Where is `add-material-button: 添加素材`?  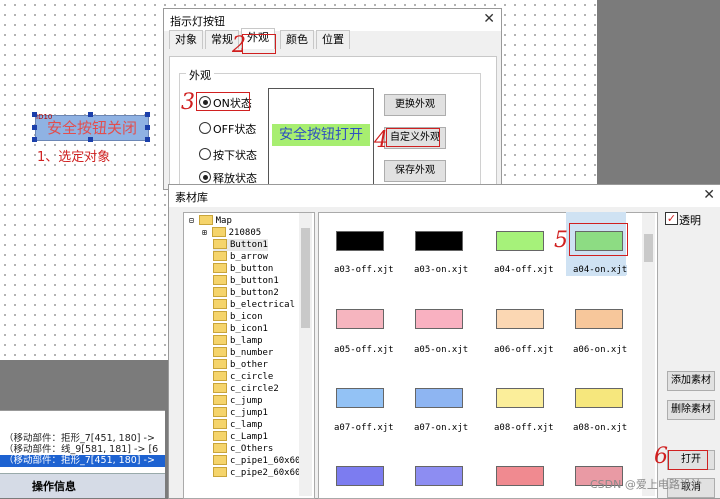
add-material-button: 添加素材 is located at coordinates (691, 381).